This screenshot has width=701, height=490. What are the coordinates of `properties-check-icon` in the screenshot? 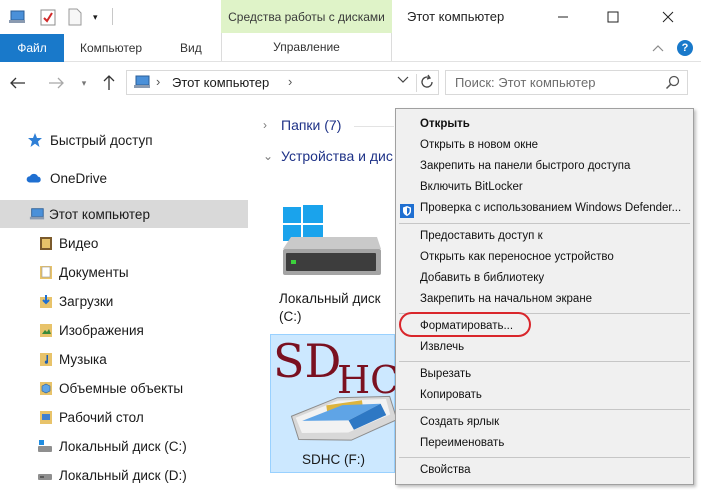 It's located at (48, 17).